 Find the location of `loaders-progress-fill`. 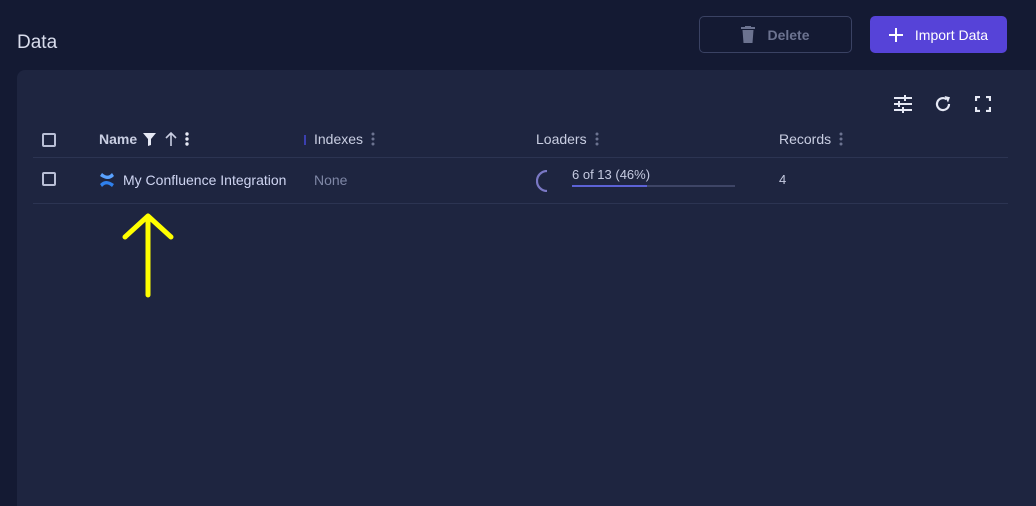

loaders-progress-fill is located at coordinates (609, 186).